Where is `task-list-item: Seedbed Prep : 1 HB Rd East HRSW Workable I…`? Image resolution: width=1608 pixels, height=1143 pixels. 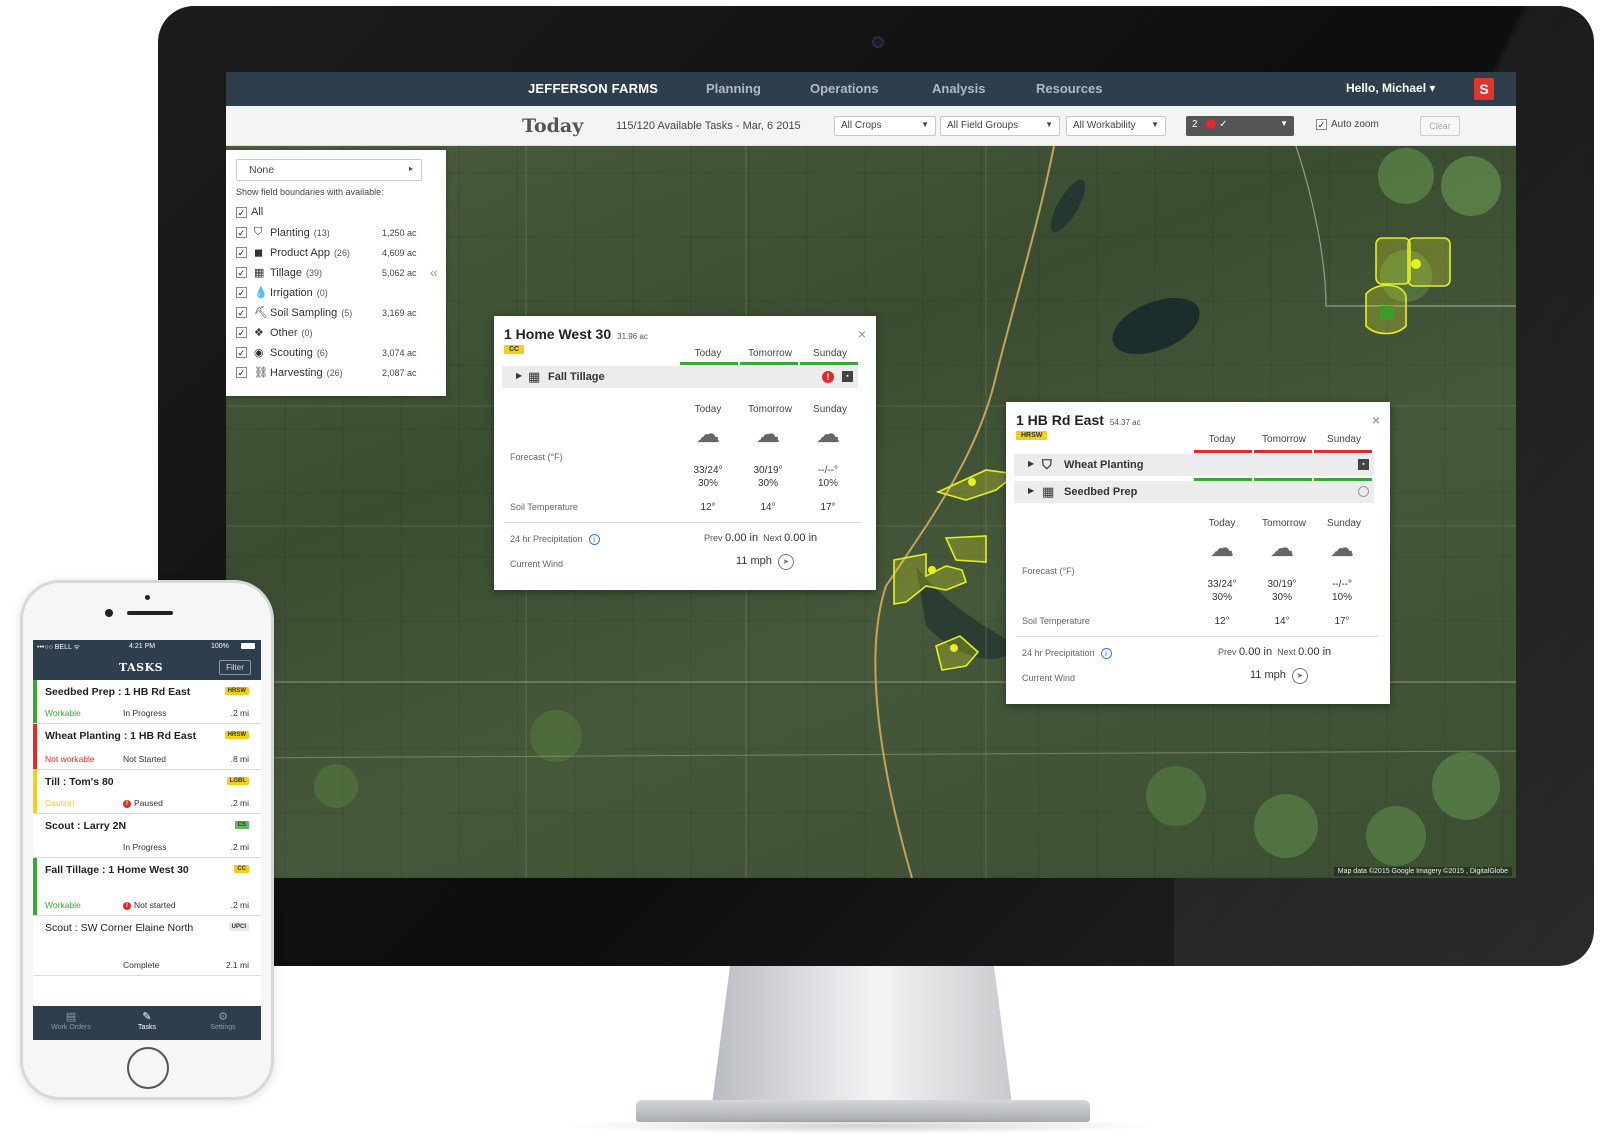 task-list-item: Seedbed Prep : 1 HB Rd East HRSW Workable I… is located at coordinates (147, 702).